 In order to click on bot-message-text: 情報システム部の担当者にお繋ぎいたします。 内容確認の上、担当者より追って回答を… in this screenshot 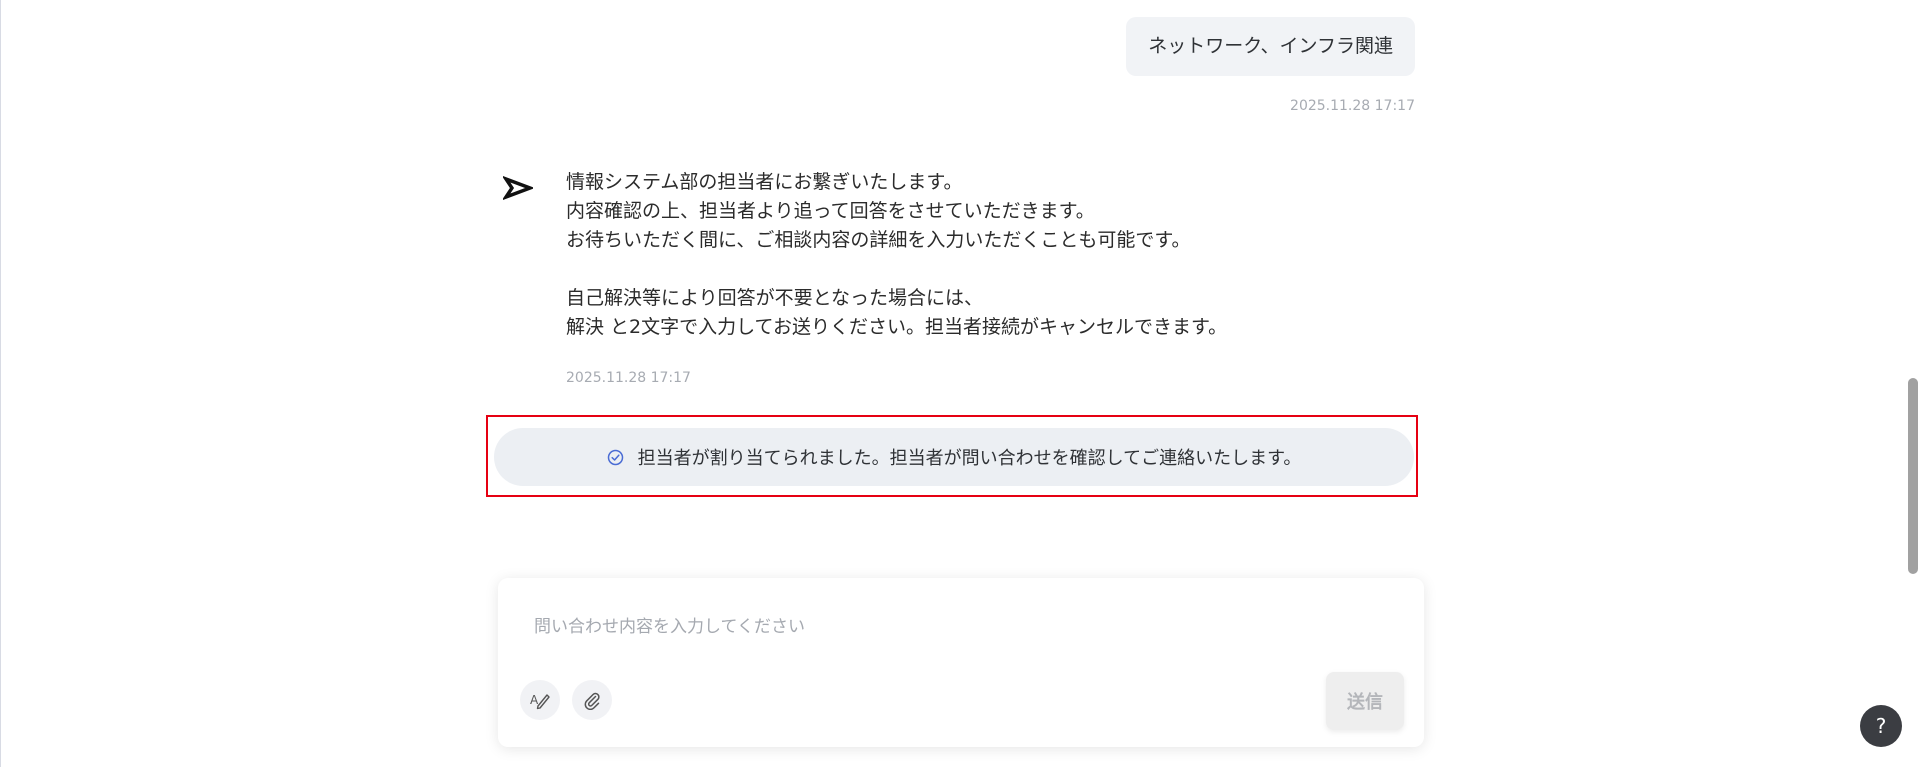, I will do `click(897, 254)`.